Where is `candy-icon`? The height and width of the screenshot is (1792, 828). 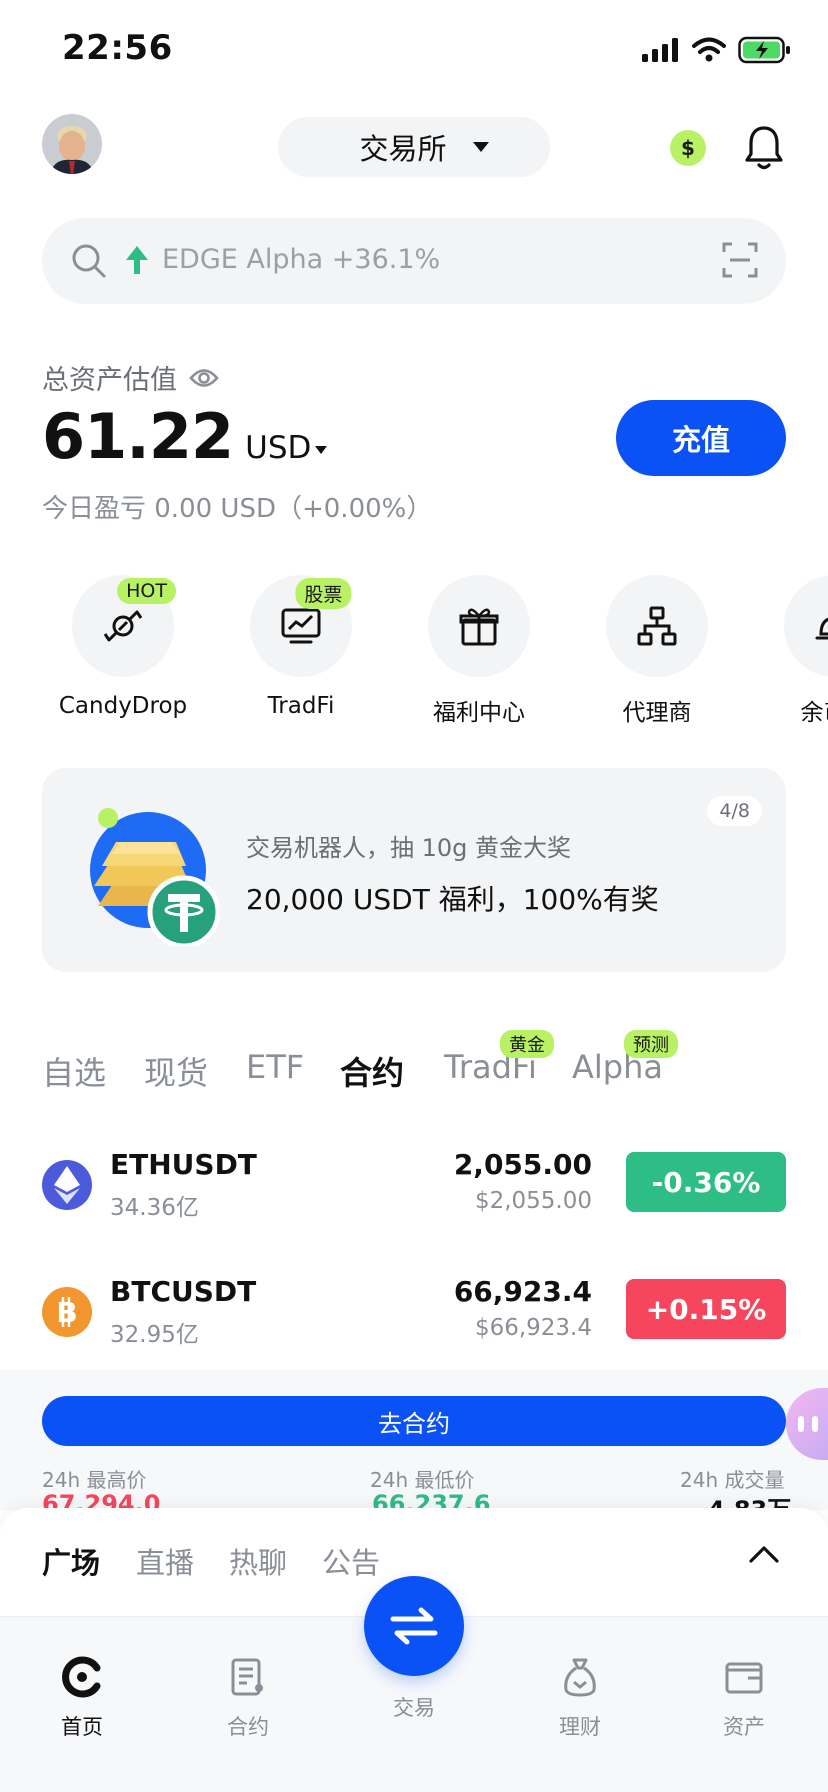
candy-icon is located at coordinates (123, 626).